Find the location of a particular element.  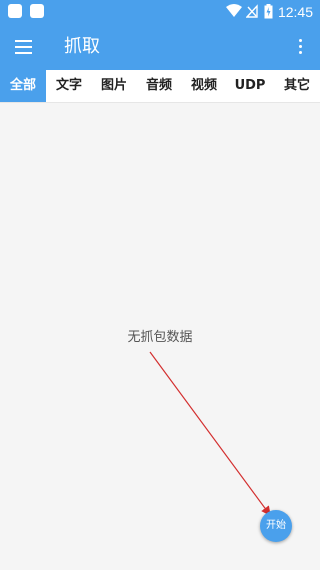

start-capture-button: 开始 is located at coordinates (276, 526).